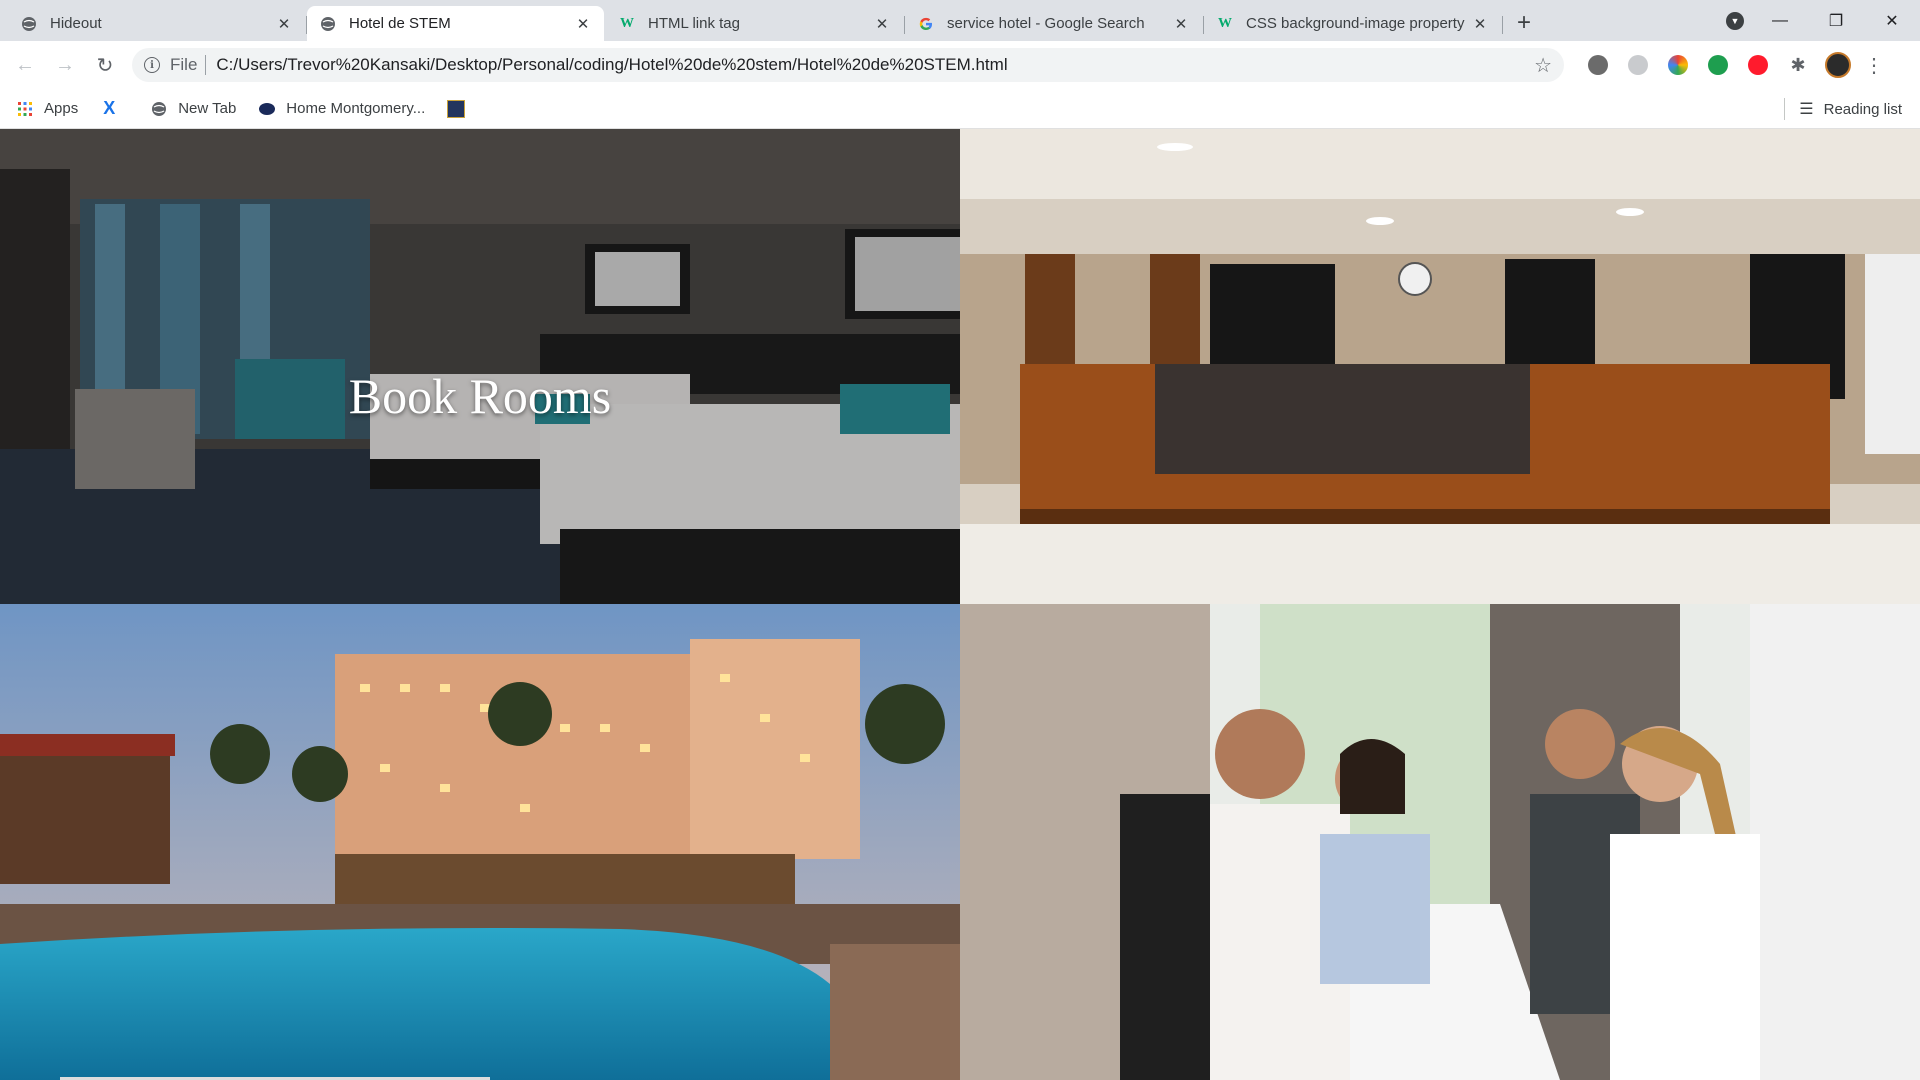 This screenshot has height=1080, width=1920. What do you see at coordinates (61, 108) in the screenshot?
I see `bookmark-label: Apps` at bounding box center [61, 108].